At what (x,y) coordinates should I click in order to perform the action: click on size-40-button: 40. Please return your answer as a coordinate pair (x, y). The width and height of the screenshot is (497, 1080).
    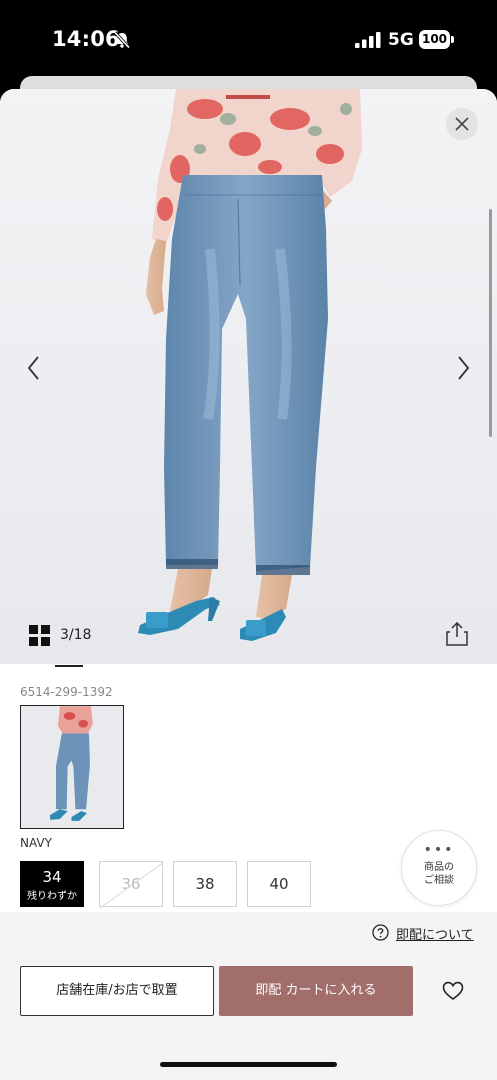
    Looking at the image, I should click on (279, 884).